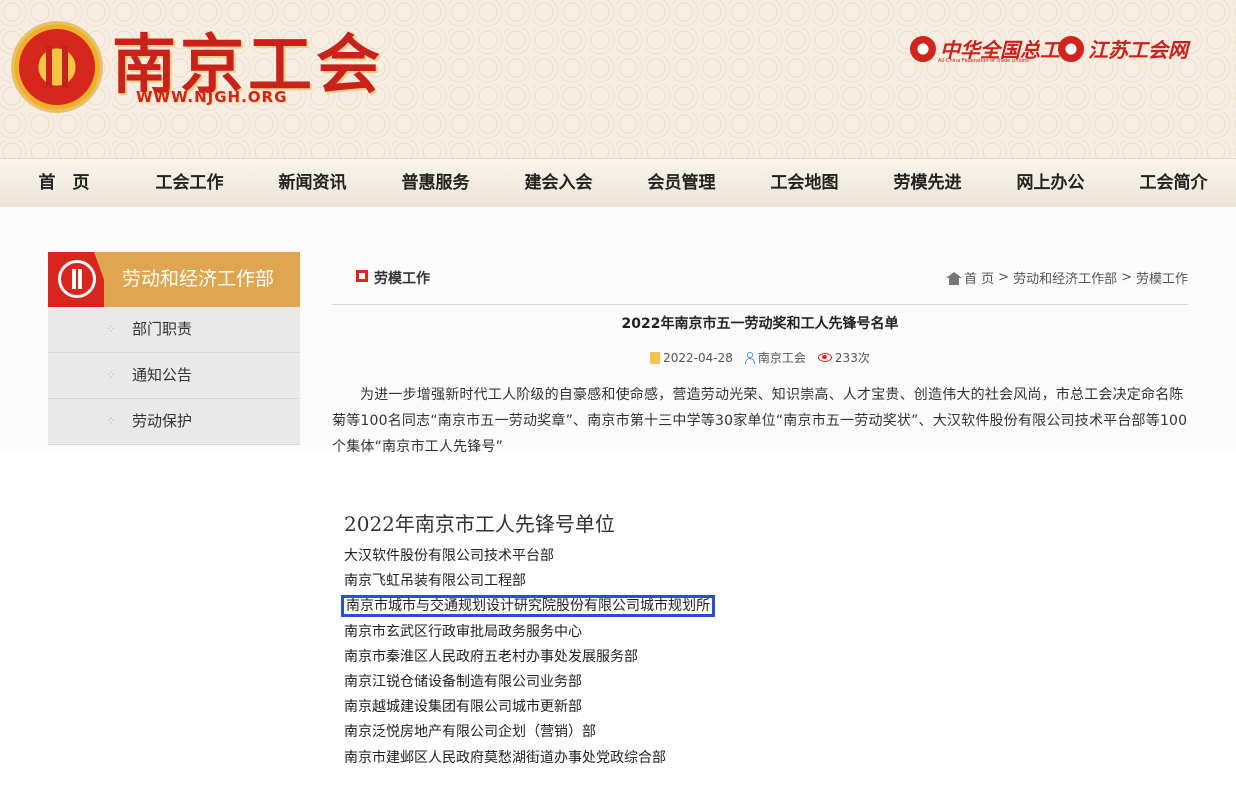 The image size is (1236, 805). Describe the element at coordinates (1173, 183) in the screenshot. I see `nav-item-about: 工会简介` at that location.